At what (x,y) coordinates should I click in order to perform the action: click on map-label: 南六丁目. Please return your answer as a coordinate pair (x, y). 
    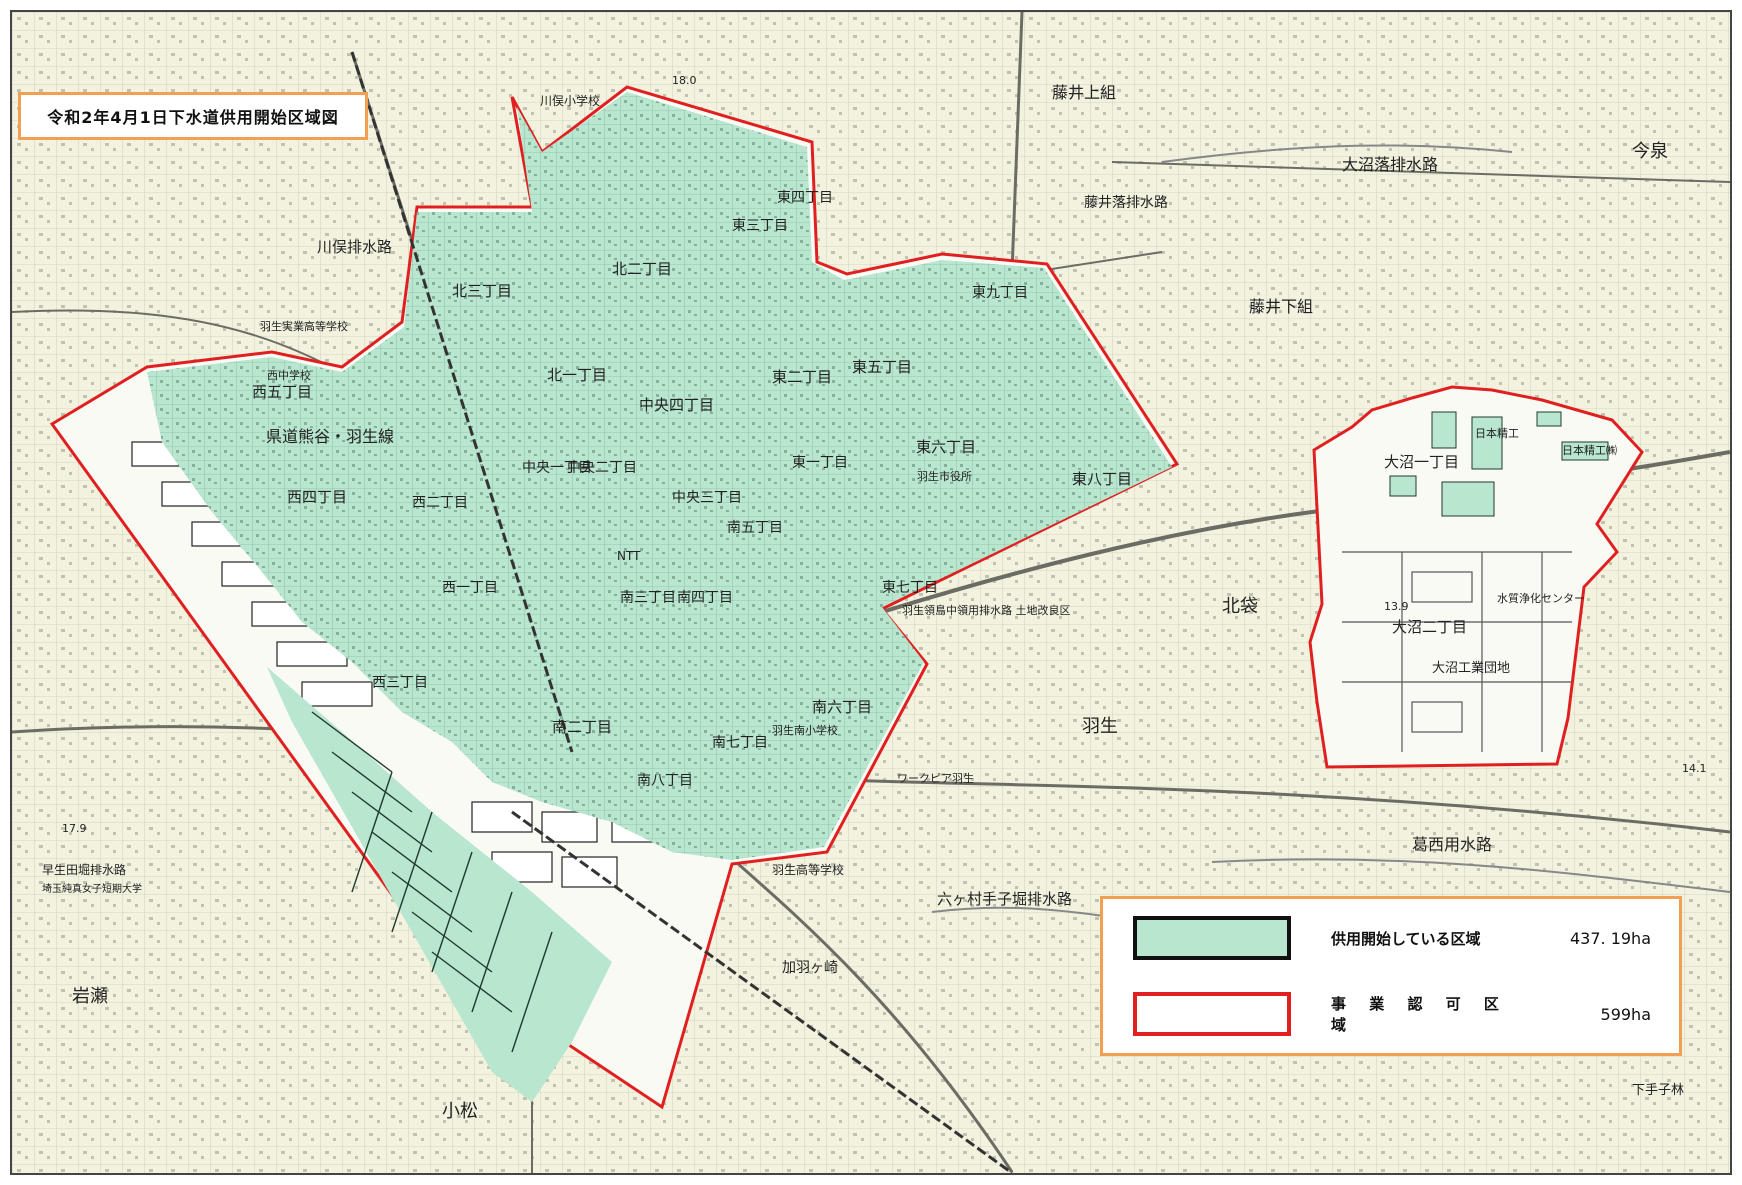
    Looking at the image, I should click on (842, 707).